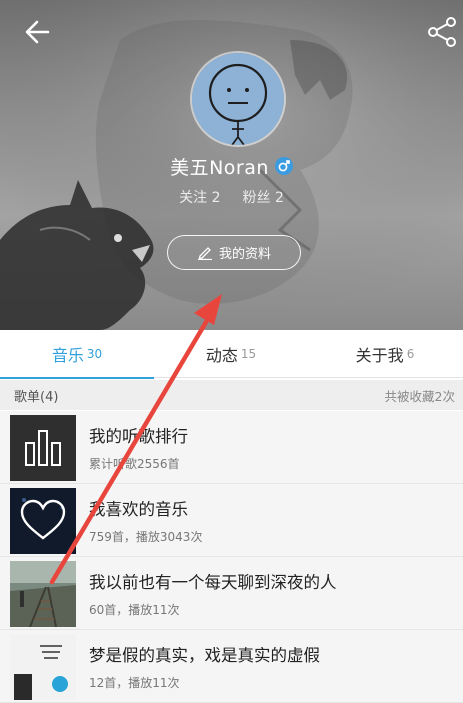  I want to click on tab-bar: 音乐 30 动态 15 关于我 6, so click(231, 354).